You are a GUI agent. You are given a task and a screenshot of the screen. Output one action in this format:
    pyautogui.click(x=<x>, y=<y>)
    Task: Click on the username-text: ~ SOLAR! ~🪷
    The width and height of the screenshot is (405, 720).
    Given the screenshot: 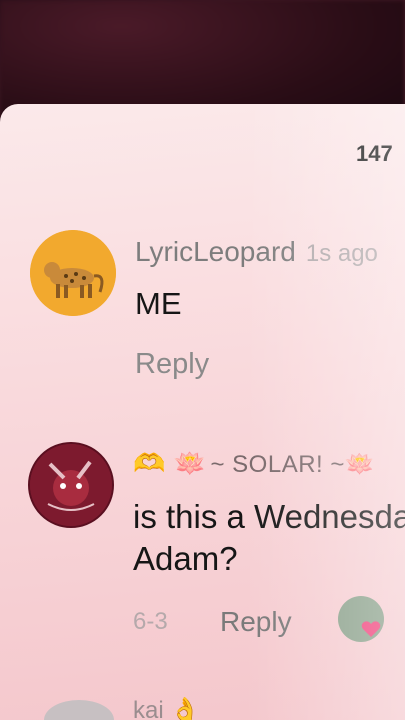 What is the action you would take?
    pyautogui.click(x=293, y=464)
    